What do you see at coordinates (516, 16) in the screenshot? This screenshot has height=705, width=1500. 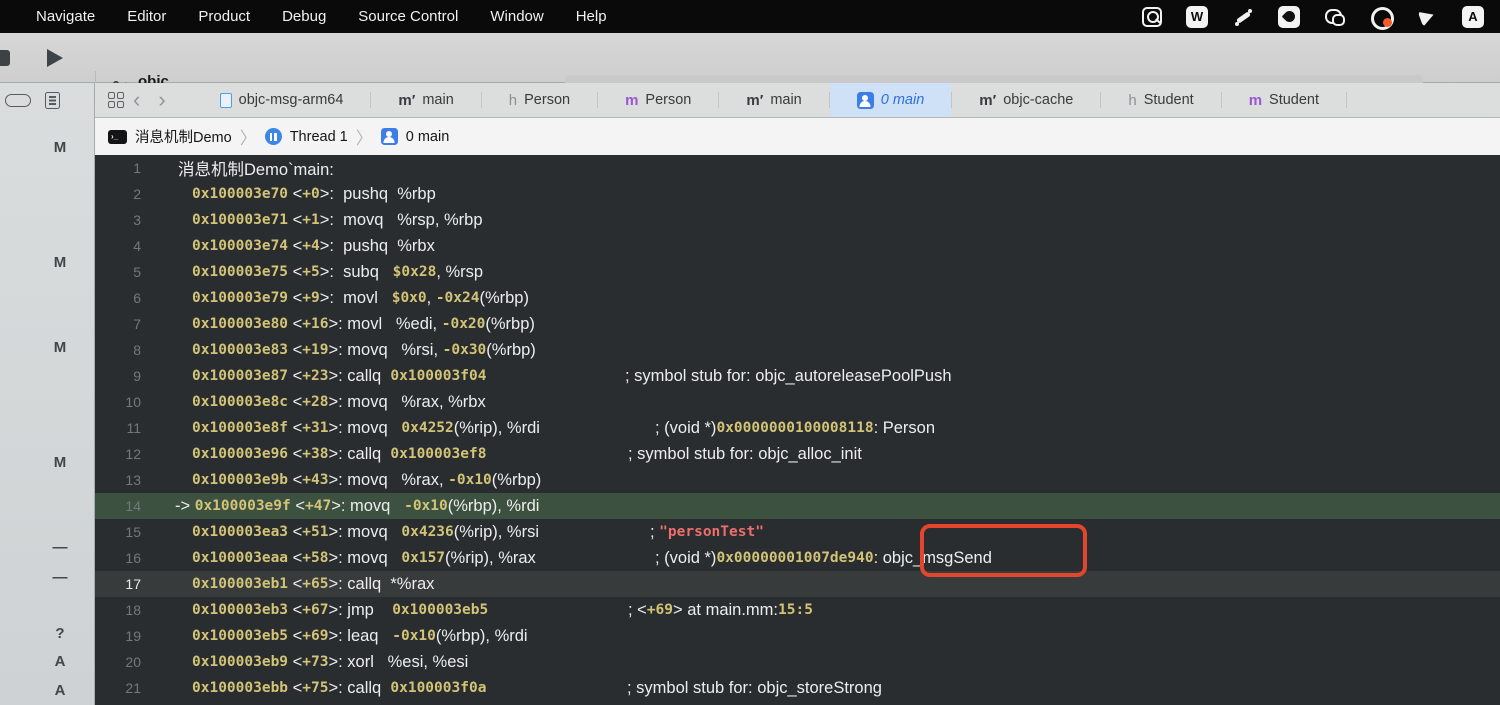 I see `menu-item-window: Window` at bounding box center [516, 16].